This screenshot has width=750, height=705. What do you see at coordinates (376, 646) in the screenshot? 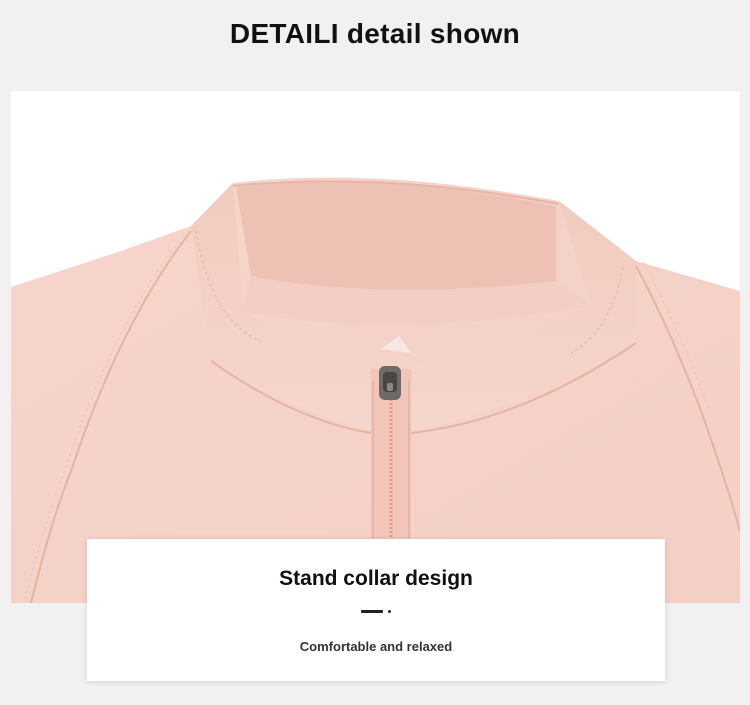
I see `caption-subtitle: Comfortable and relaxed` at bounding box center [376, 646].